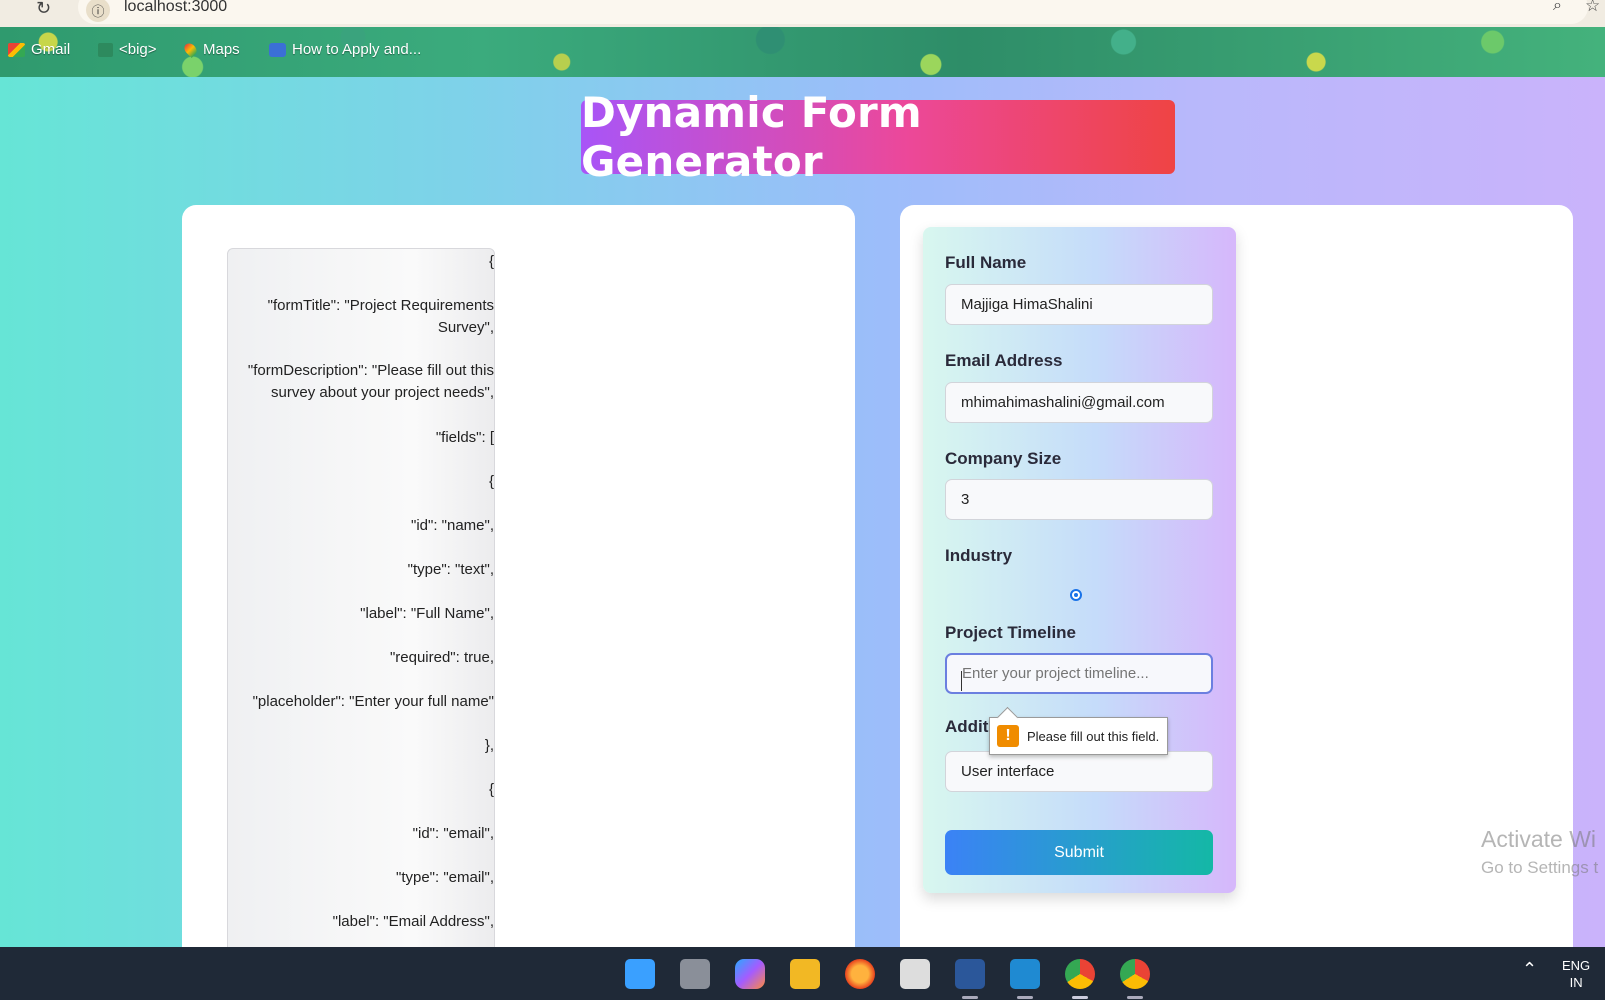 This screenshot has height=1000, width=1605. Describe the element at coordinates (1557, 7) in the screenshot. I see `zoom-icon: ⌕` at that location.